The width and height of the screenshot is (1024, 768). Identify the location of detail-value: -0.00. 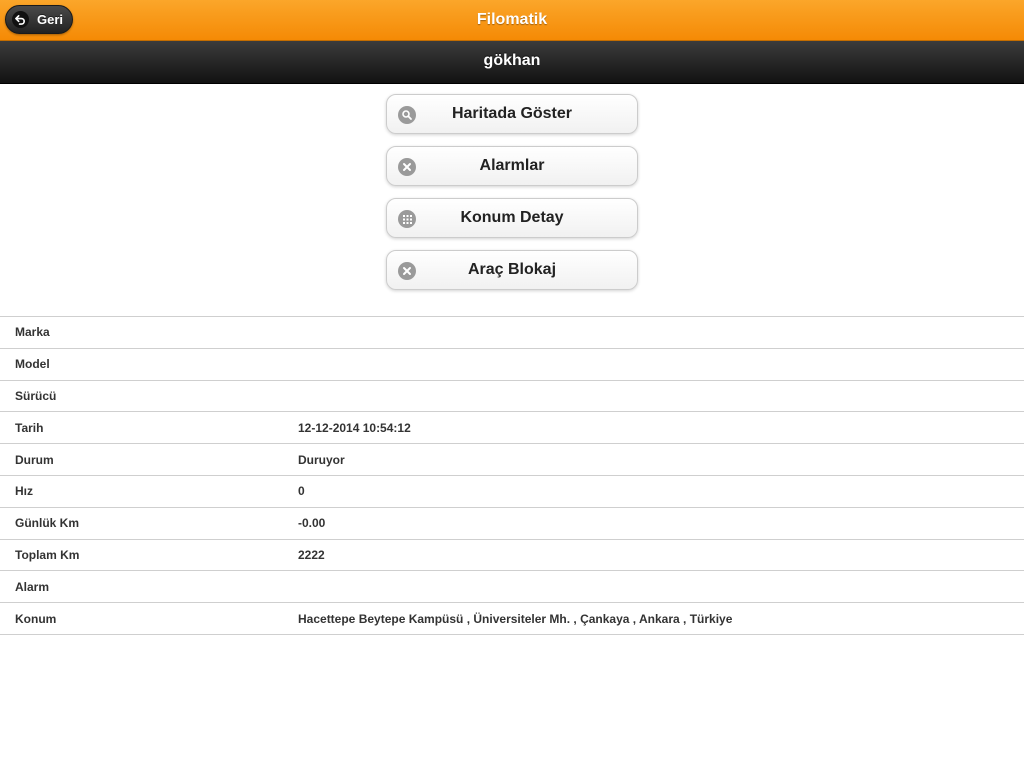
(312, 523).